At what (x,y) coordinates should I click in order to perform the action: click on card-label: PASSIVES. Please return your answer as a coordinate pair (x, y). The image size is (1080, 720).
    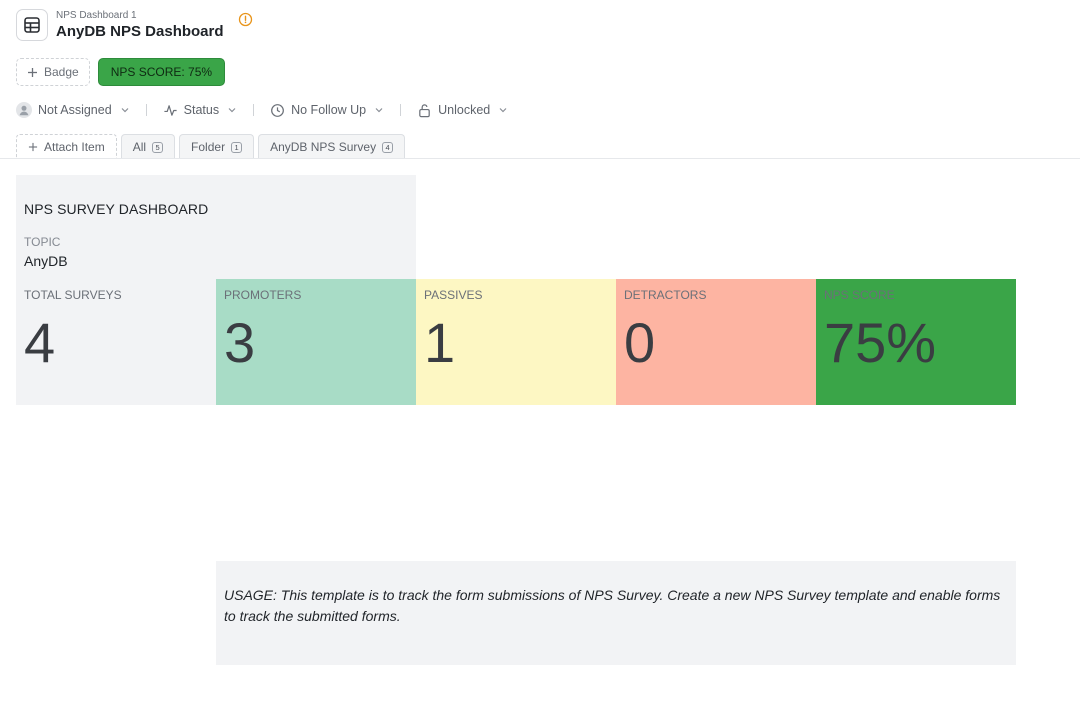
    Looking at the image, I should click on (453, 295).